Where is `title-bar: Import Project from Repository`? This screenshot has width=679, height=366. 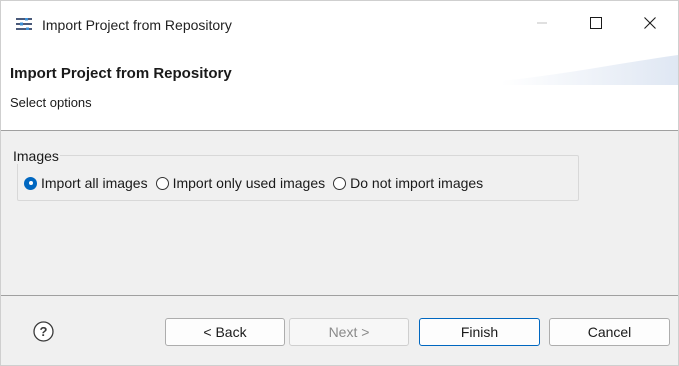 title-bar: Import Project from Repository is located at coordinates (339, 23).